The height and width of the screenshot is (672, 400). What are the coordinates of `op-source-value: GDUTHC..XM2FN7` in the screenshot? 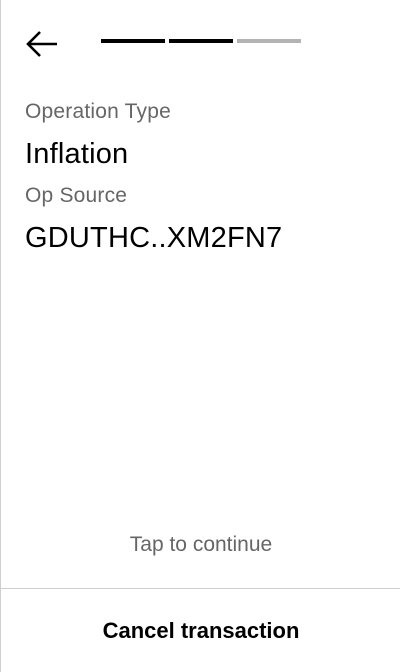 It's located at (154, 238).